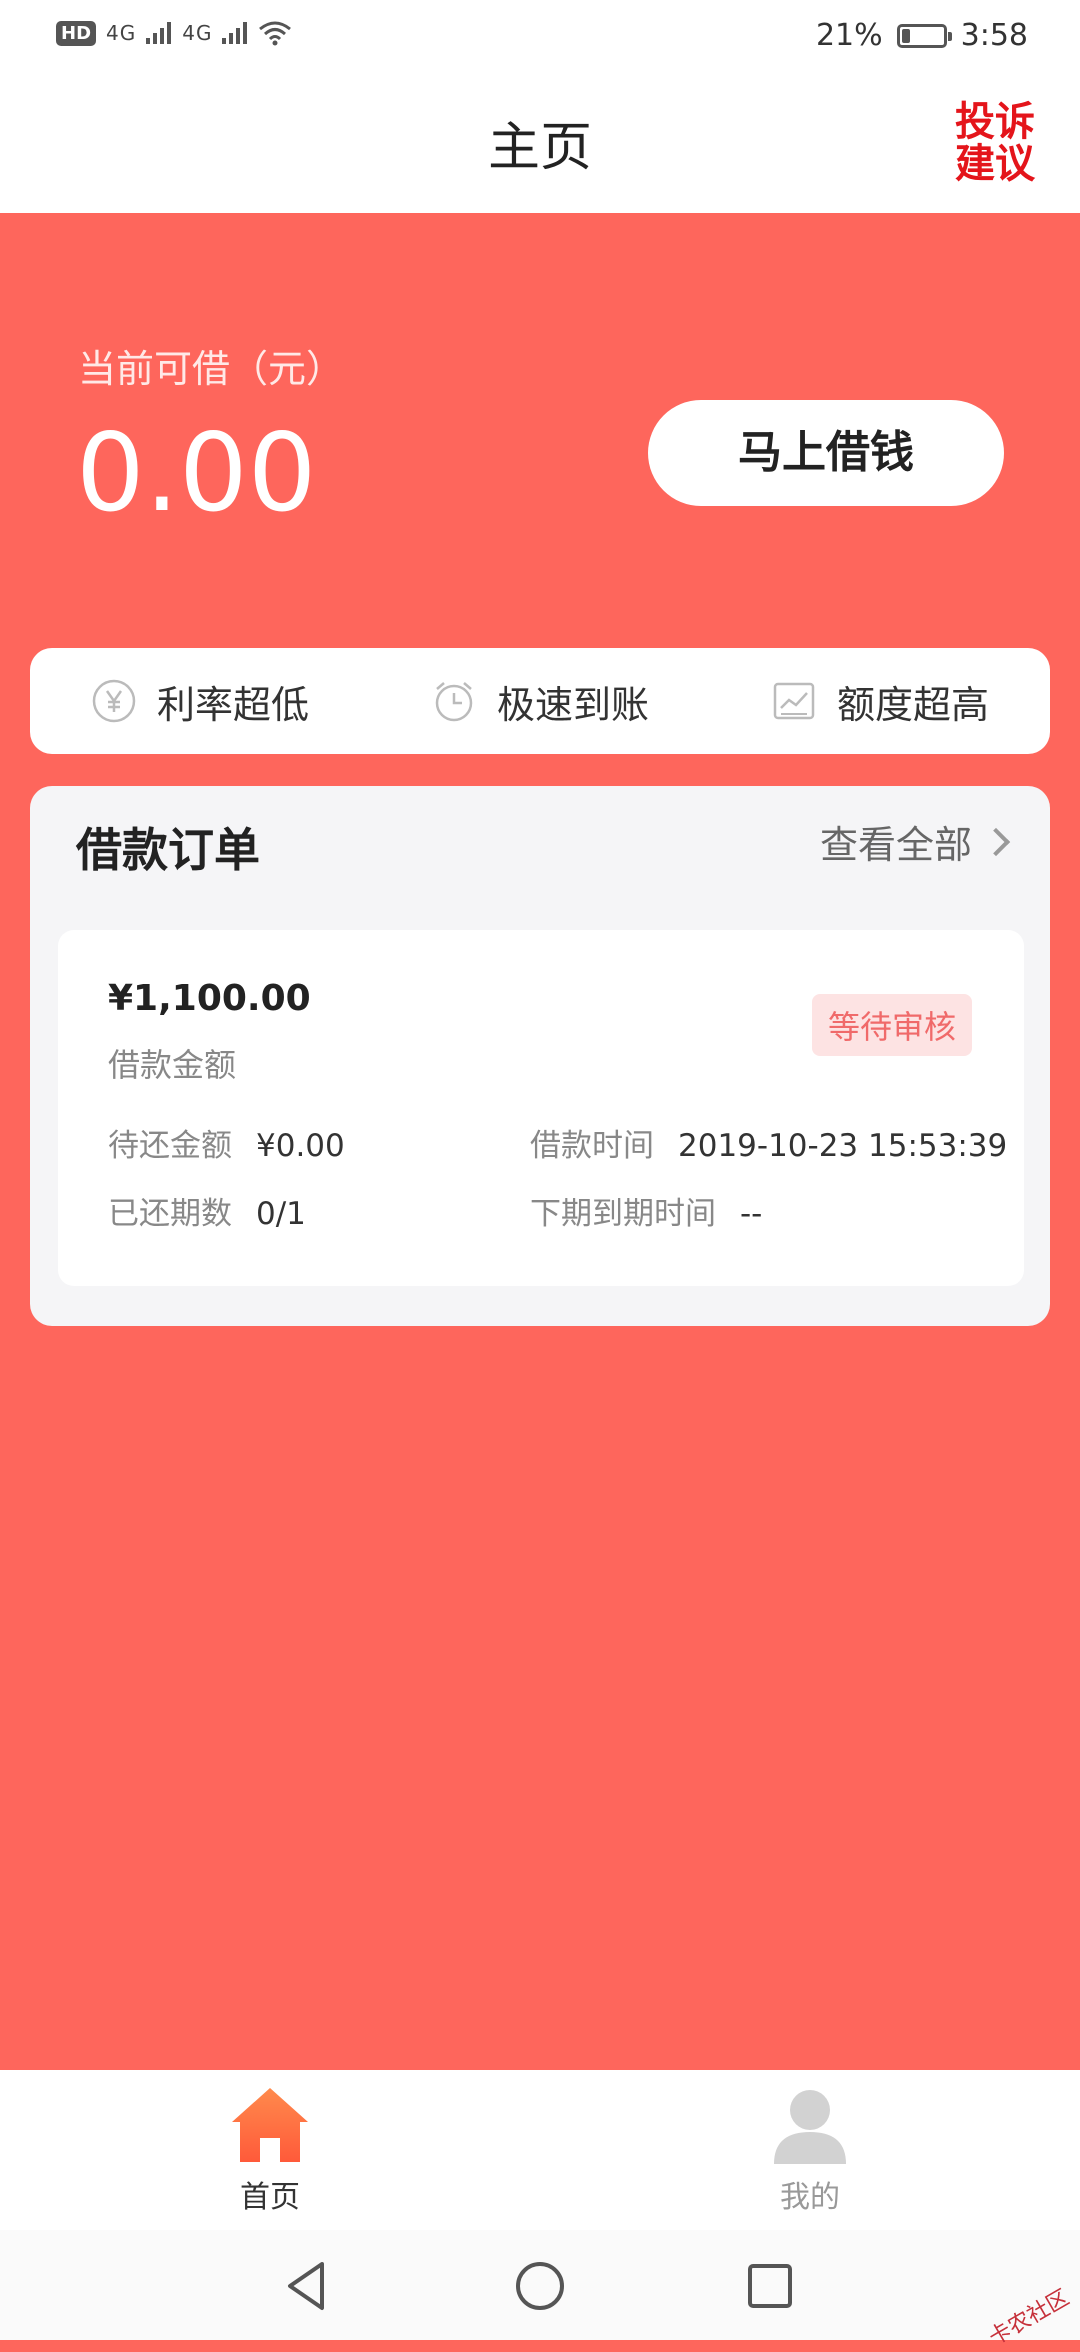  What do you see at coordinates (300, 1146) in the screenshot?
I see `pending-amount-value: ¥0.00` at bounding box center [300, 1146].